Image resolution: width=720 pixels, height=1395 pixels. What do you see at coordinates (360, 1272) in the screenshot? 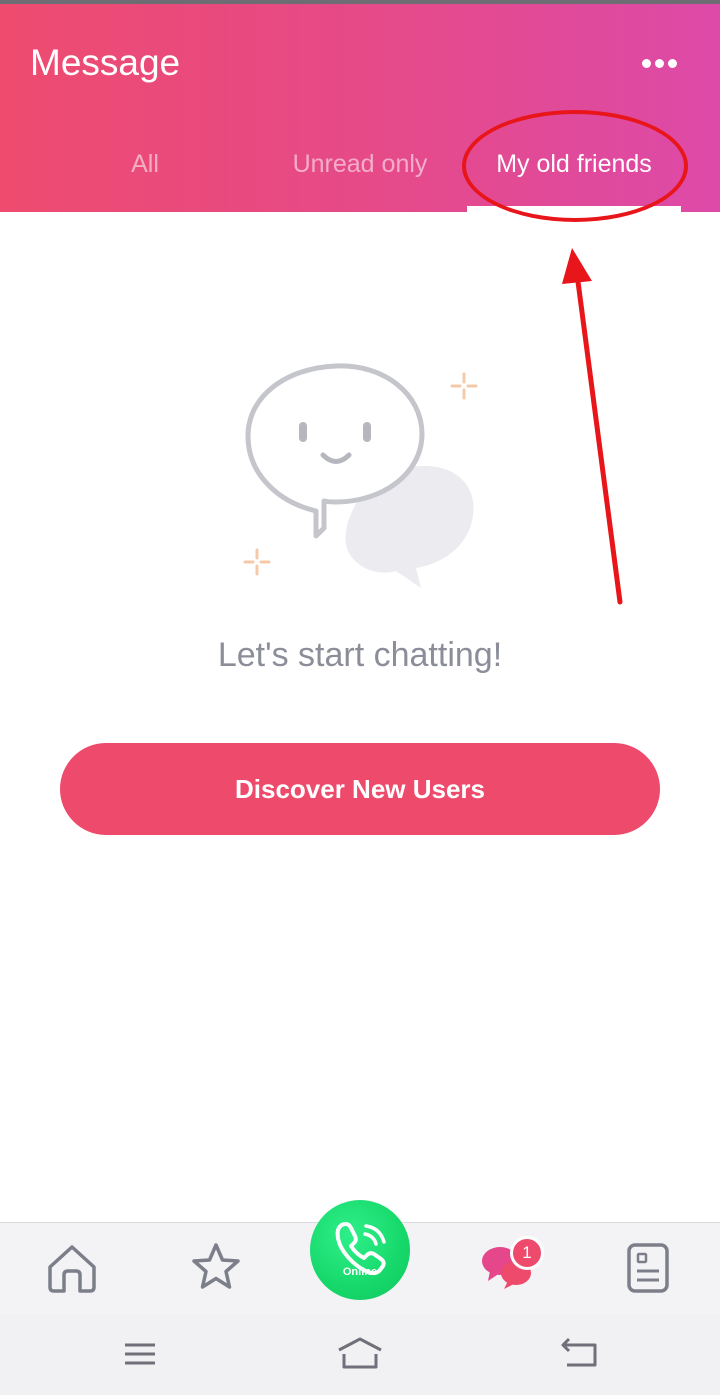
I see `online-label: Online` at bounding box center [360, 1272].